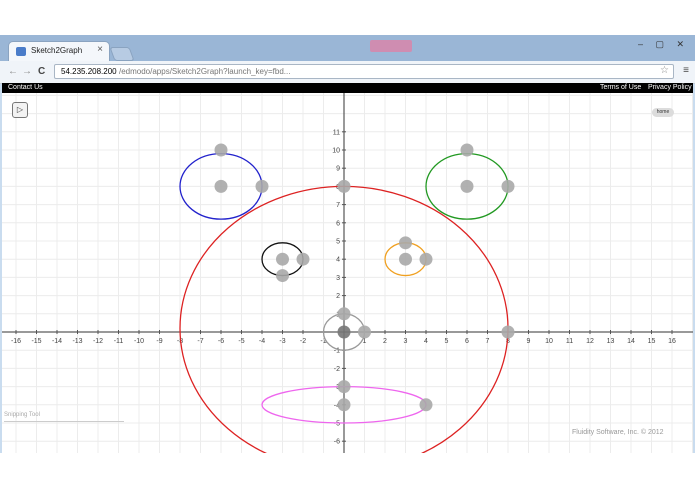  Describe the element at coordinates (139, 341) in the screenshot. I see `x-tick-label: -10` at that location.